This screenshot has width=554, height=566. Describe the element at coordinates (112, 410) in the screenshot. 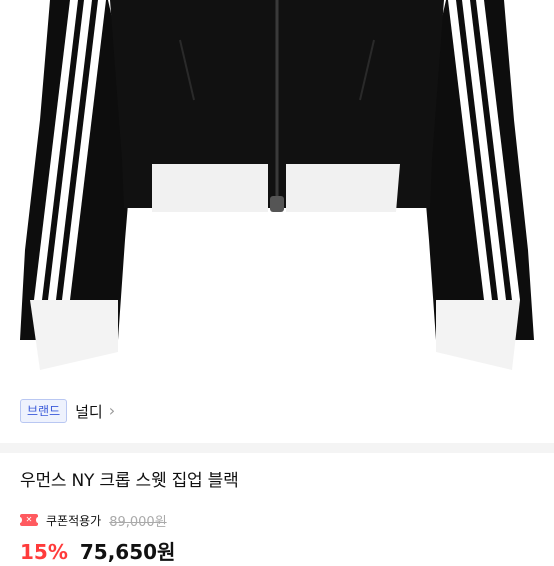

I see `chevron-right-icon: ›` at that location.